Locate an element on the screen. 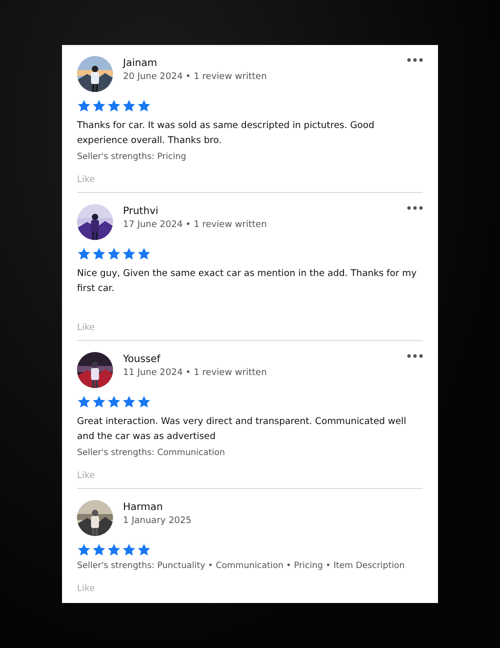 The height and width of the screenshot is (648, 500). review-text: Nice guy, Given the same exact car as mention in the add. Thanks for my first car. is located at coordinates (247, 281).